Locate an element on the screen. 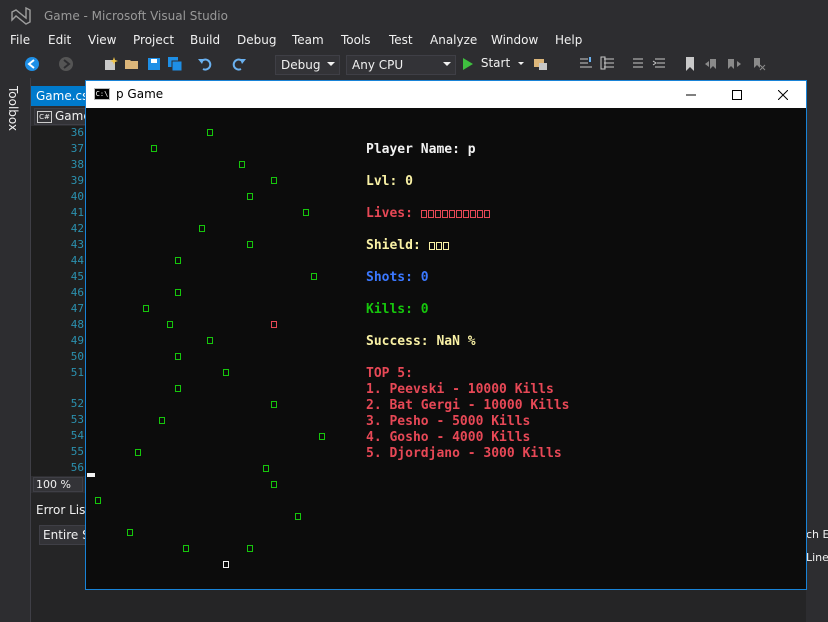 The height and width of the screenshot is (622, 828). solution-platform-select: Any CPU is located at coordinates (401, 65).